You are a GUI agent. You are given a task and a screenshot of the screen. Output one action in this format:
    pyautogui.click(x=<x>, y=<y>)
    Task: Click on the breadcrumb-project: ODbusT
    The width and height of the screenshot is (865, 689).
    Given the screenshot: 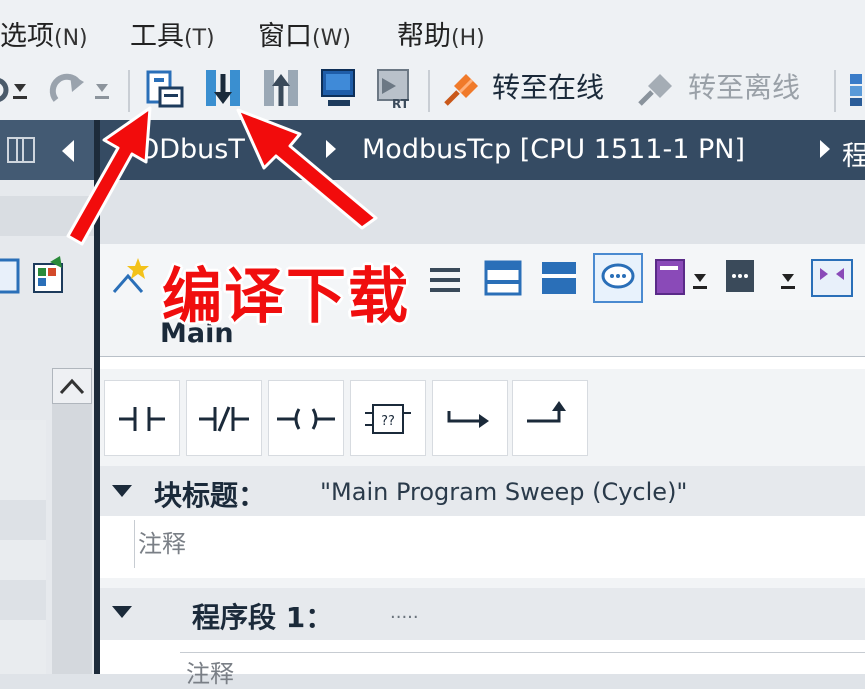 What is the action you would take?
    pyautogui.click(x=191, y=149)
    